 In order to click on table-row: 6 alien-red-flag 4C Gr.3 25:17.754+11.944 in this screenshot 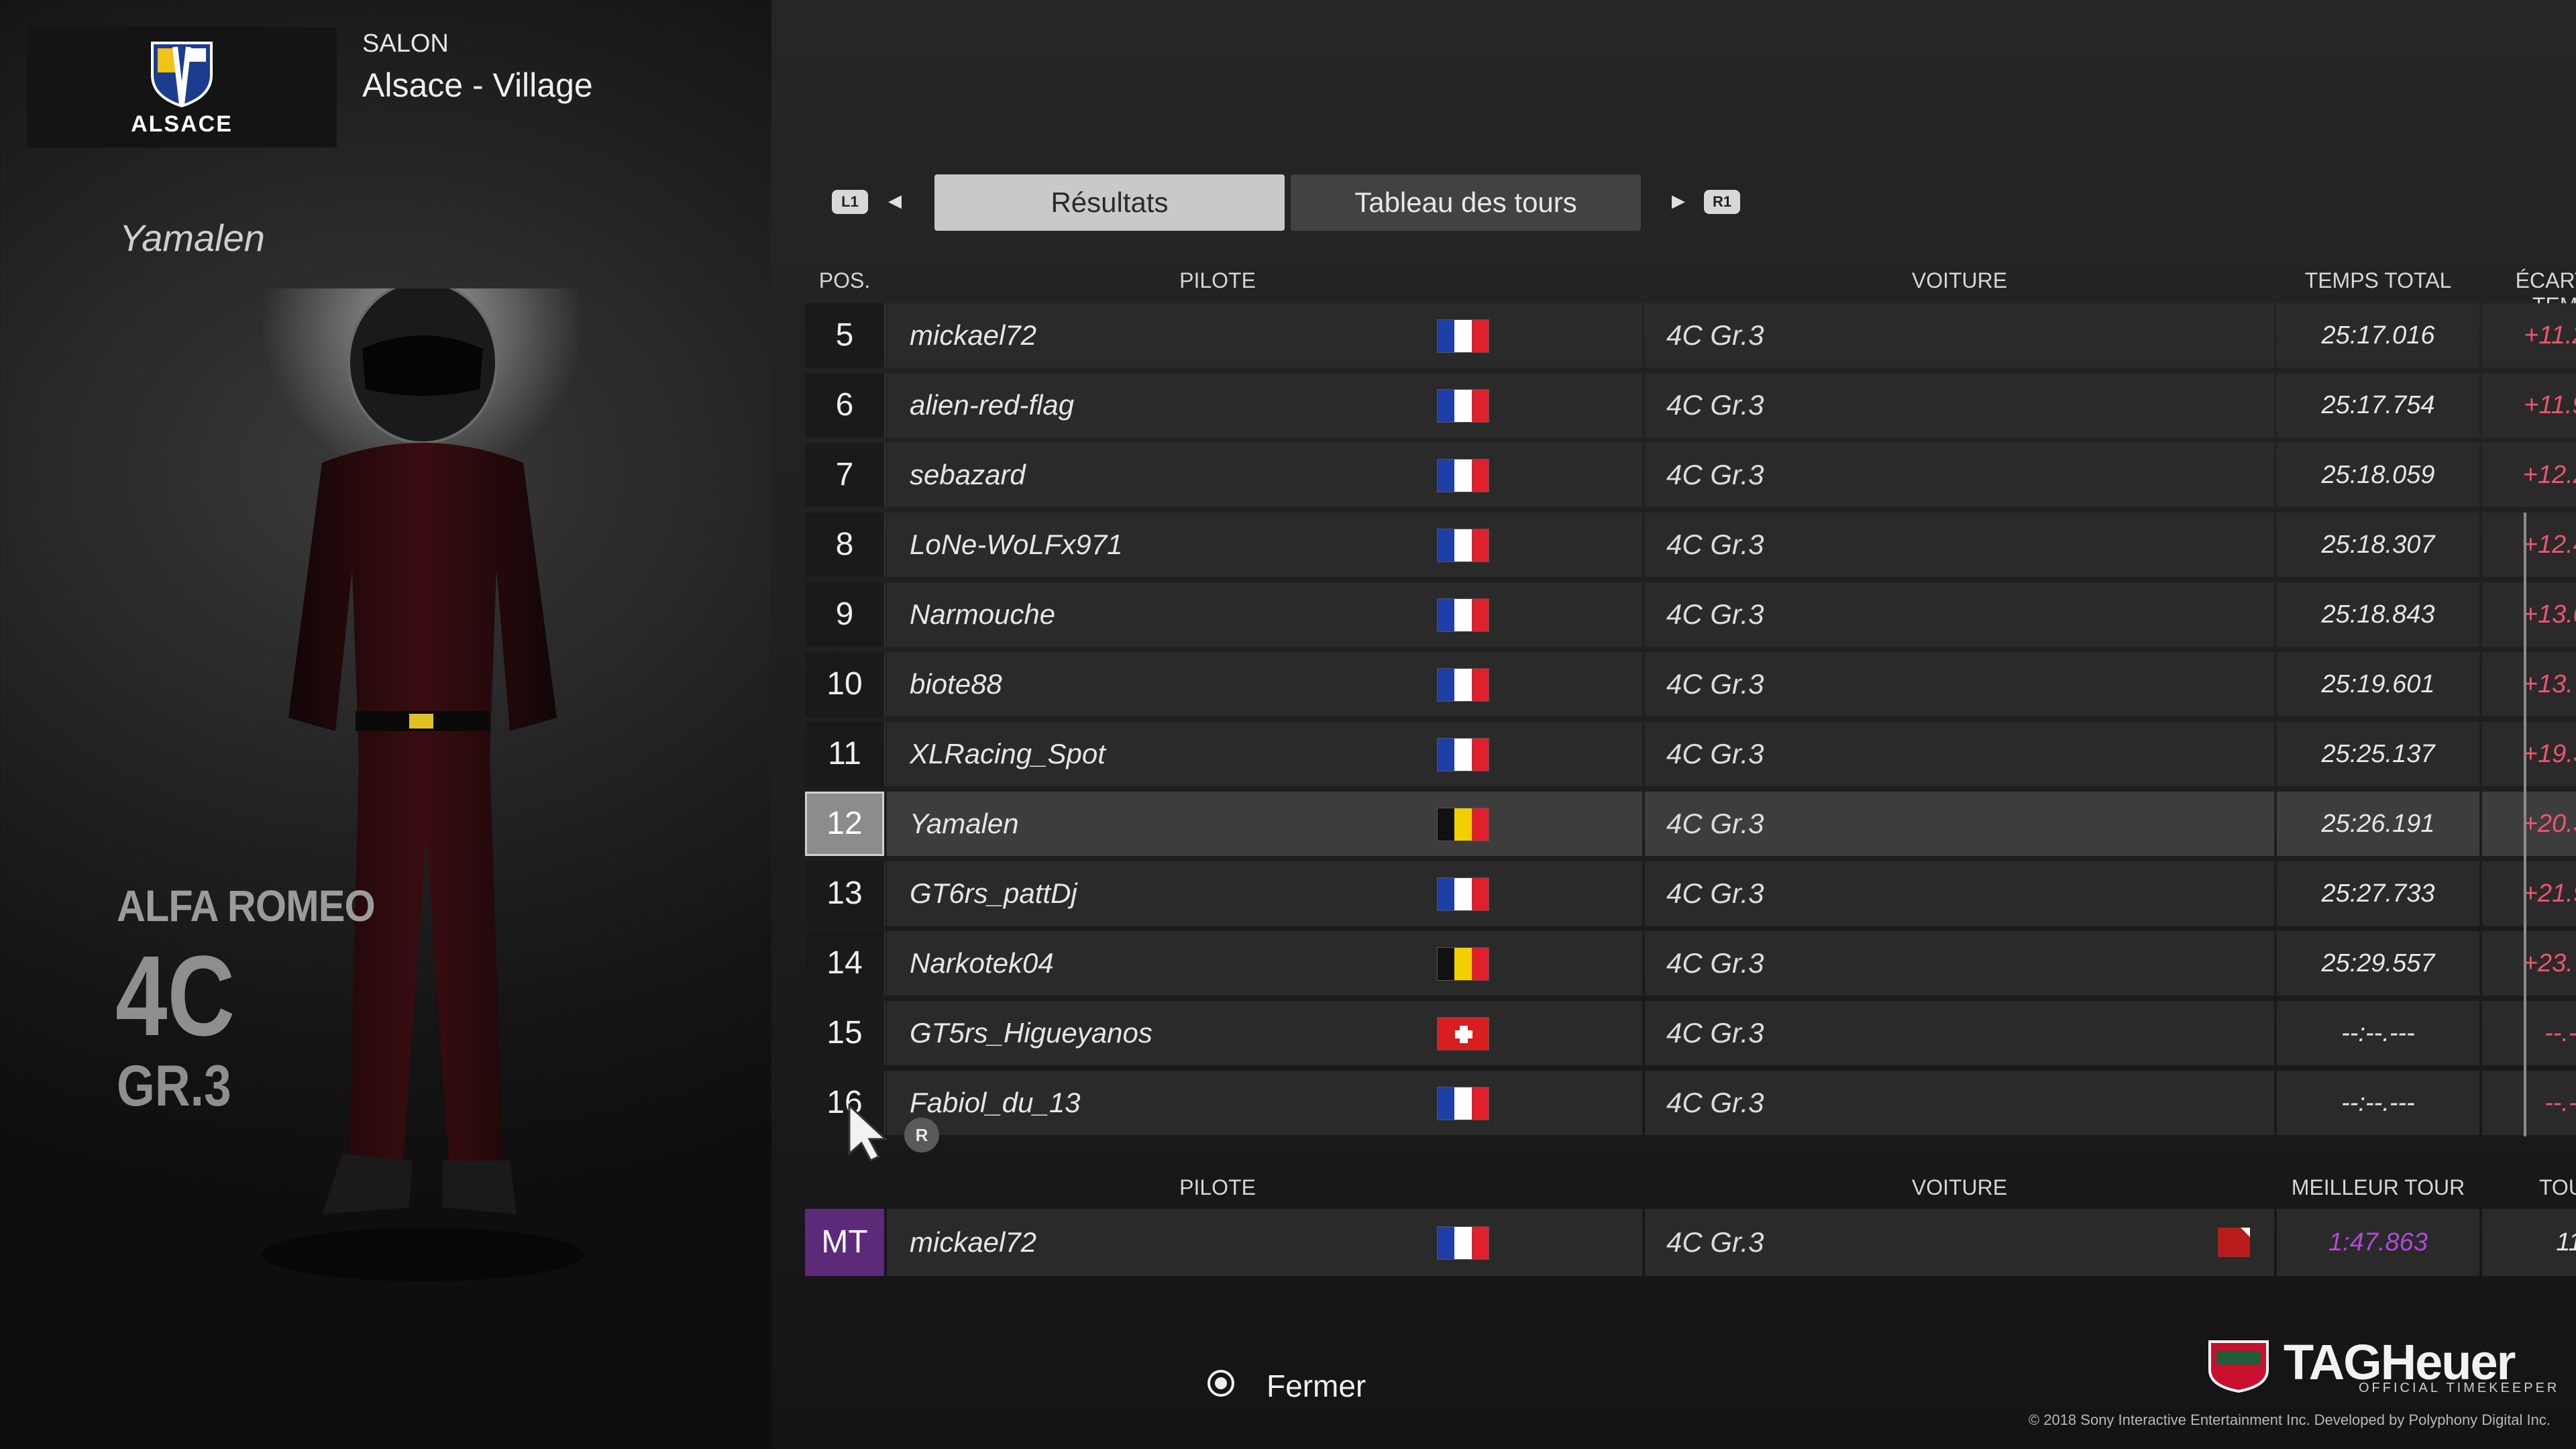, I will do `click(1690, 405)`.